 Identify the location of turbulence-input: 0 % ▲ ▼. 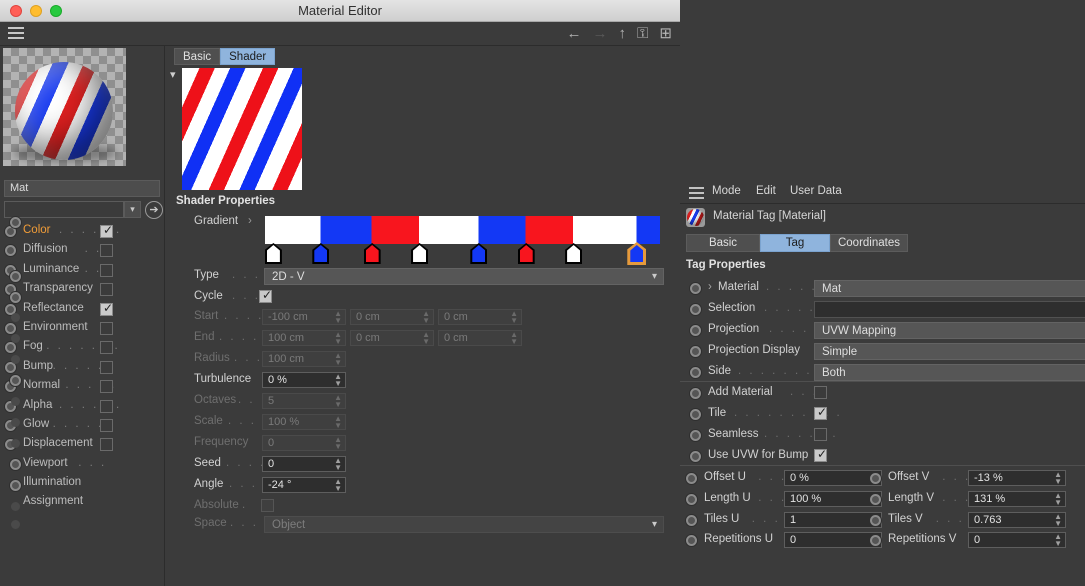
(304, 380).